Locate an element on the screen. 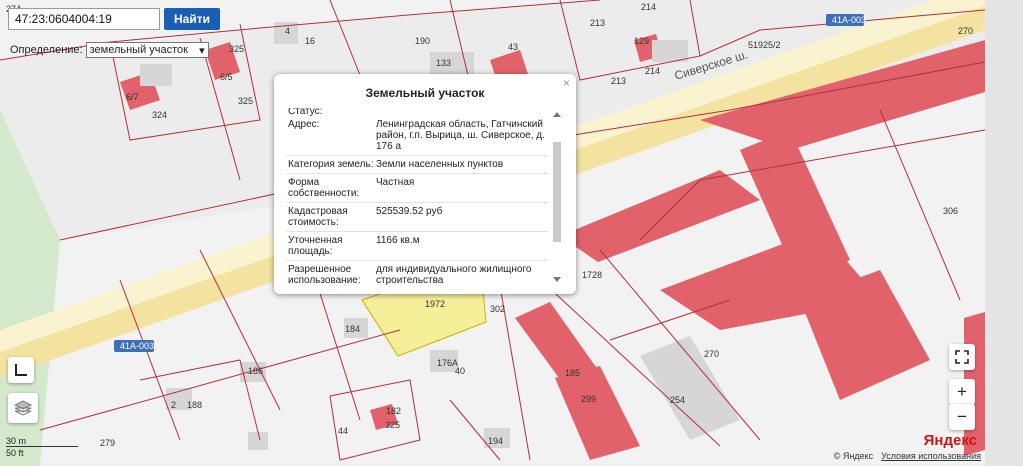  layers-icon is located at coordinates (23, 408).